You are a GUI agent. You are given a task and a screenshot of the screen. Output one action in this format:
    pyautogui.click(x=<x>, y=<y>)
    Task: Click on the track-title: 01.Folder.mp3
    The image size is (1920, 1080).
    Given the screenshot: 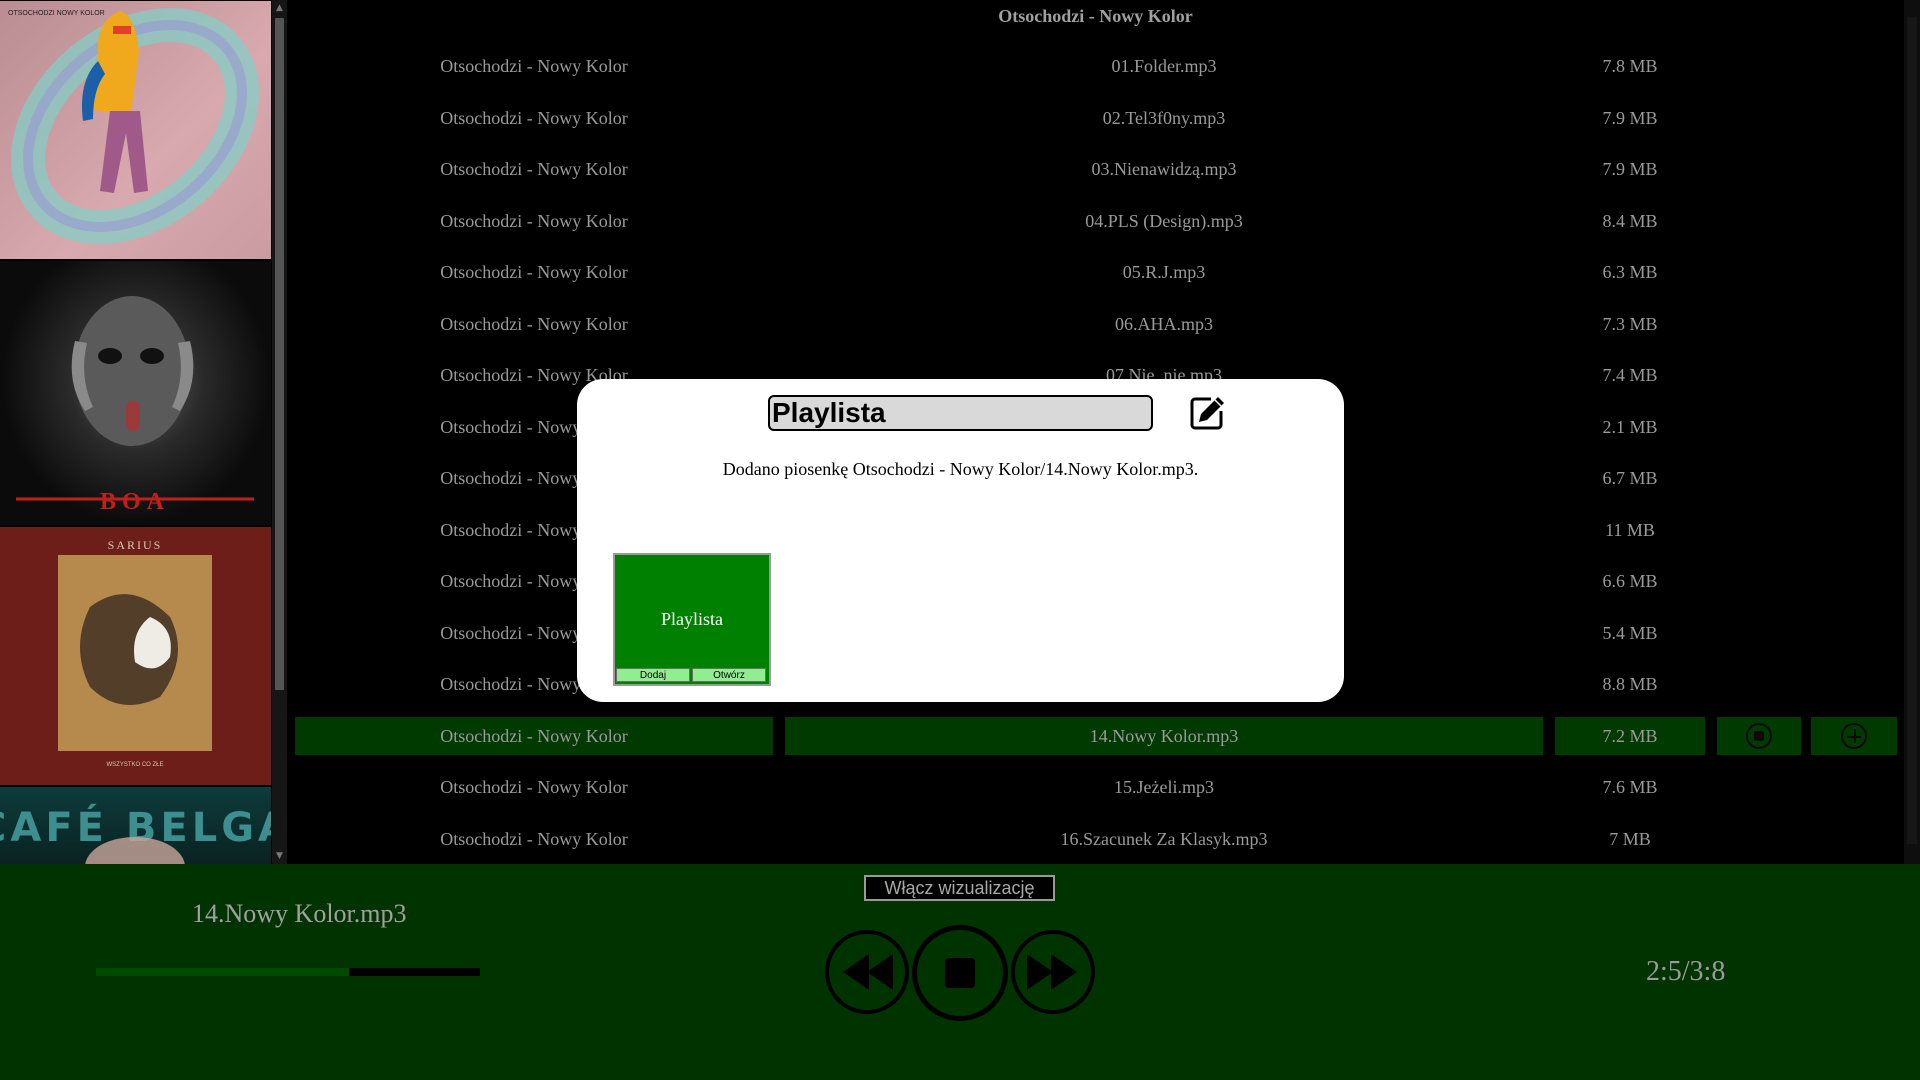 What is the action you would take?
    pyautogui.click(x=1164, y=66)
    